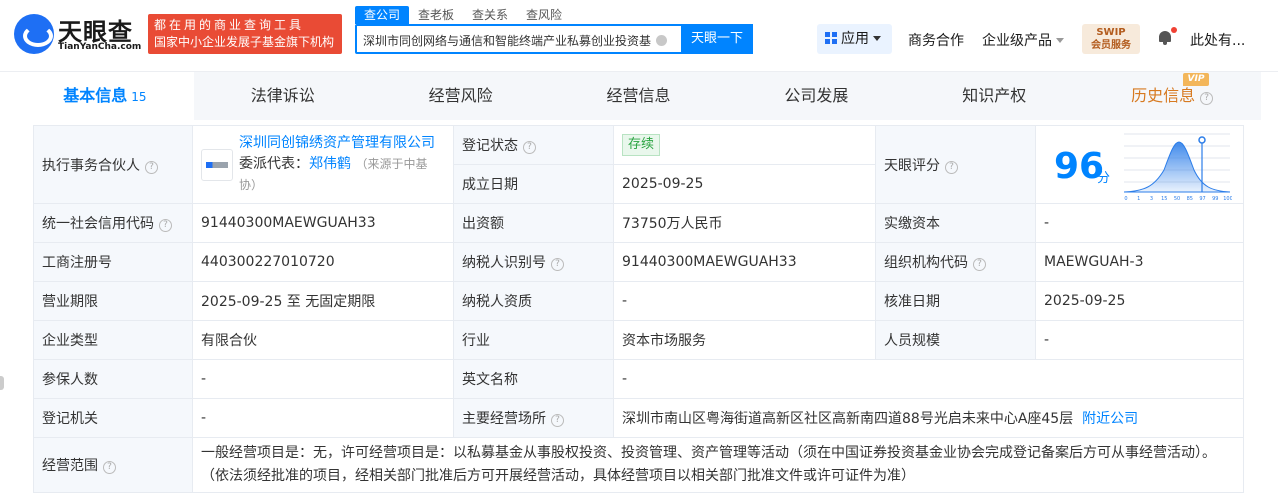 The image size is (1278, 504). I want to click on tab-operation-info: 经营信息, so click(639, 96).